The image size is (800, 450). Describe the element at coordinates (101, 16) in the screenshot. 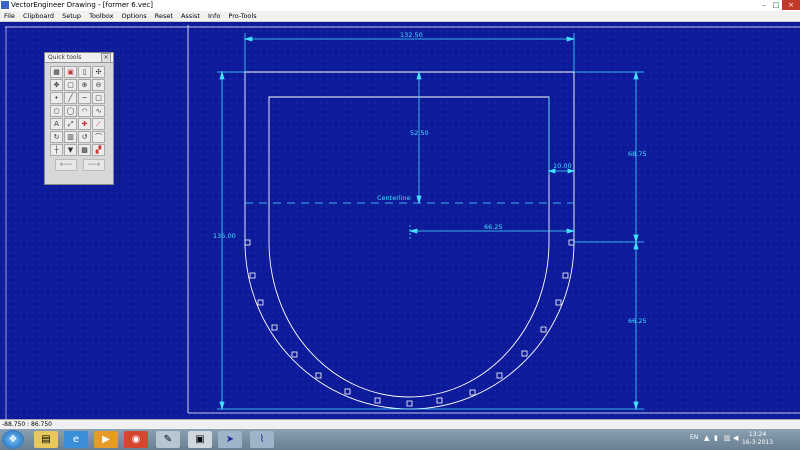

I see `menu-toolbox: Toolbox` at that location.